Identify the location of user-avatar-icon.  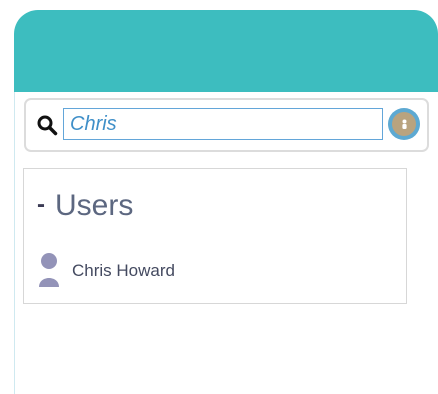
(404, 124).